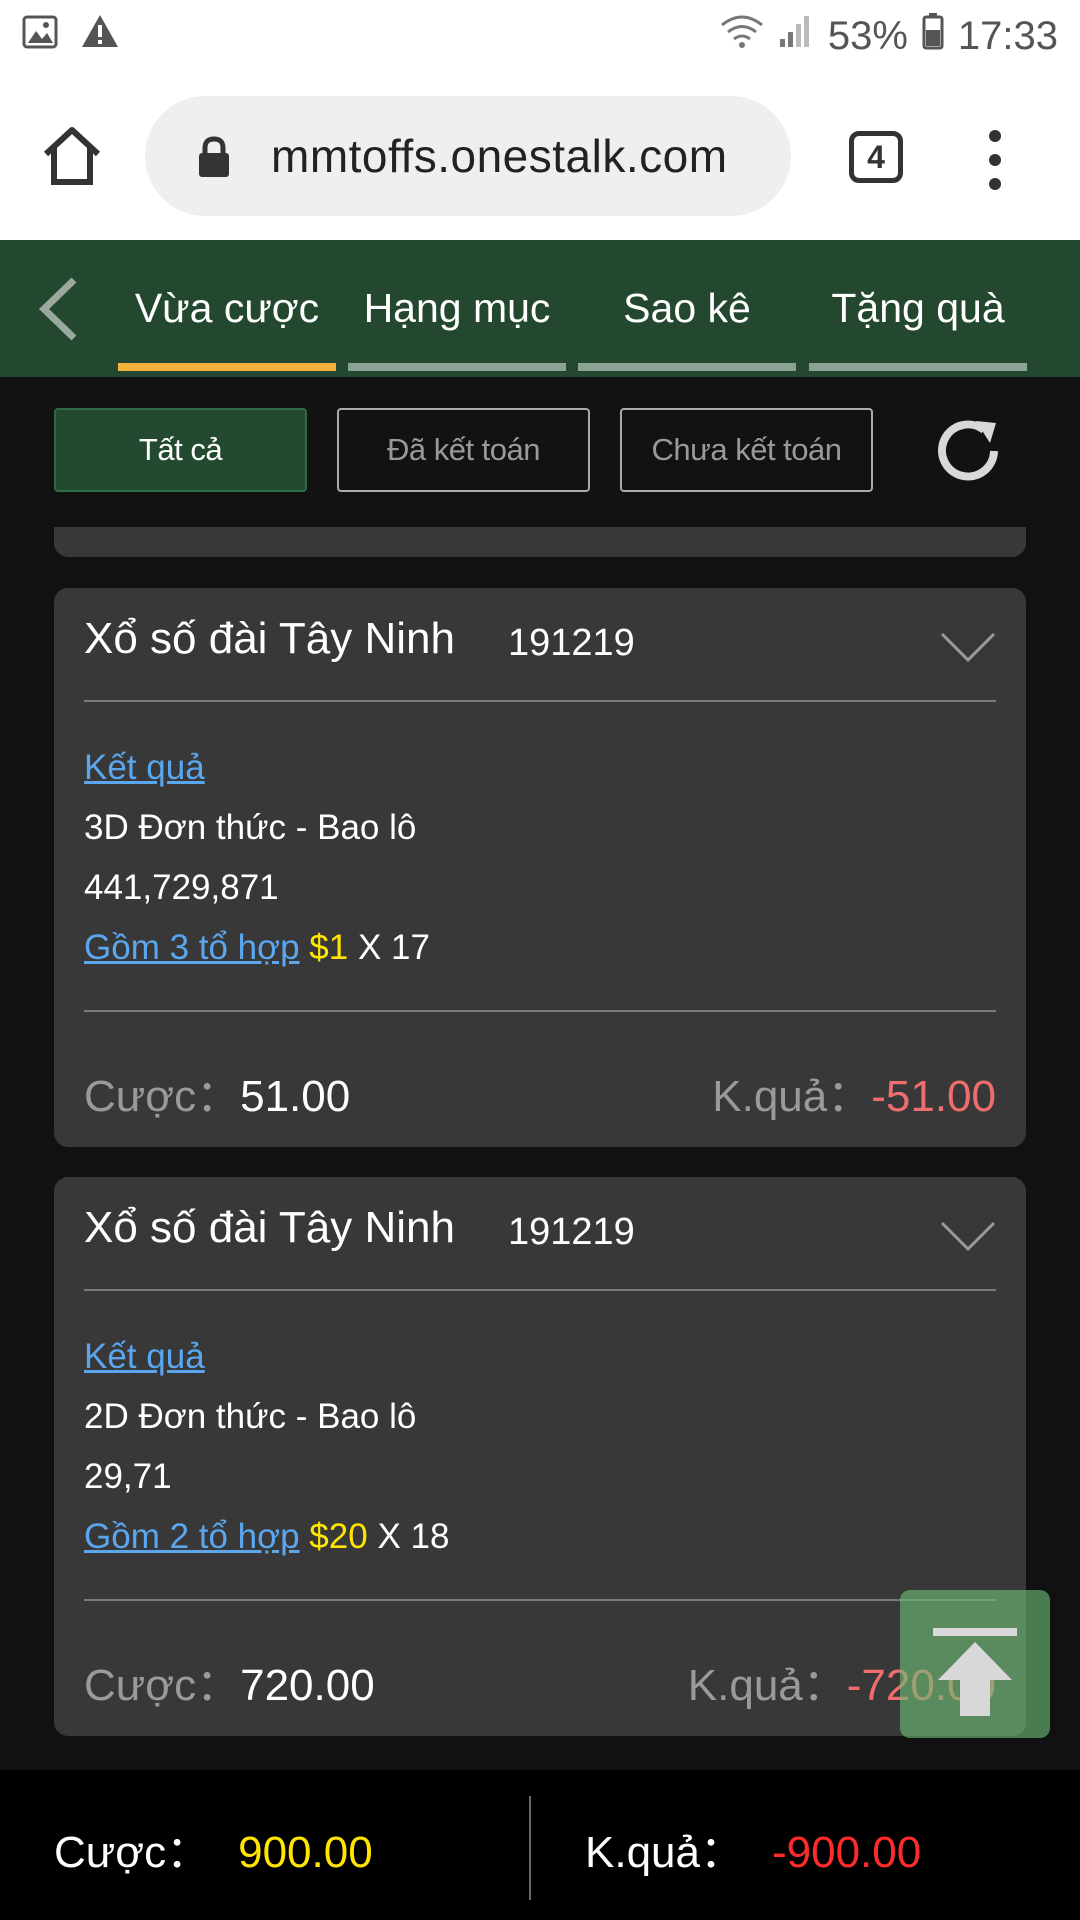 This screenshot has height=1920, width=1080. What do you see at coordinates (463, 450) in the screenshot?
I see `filter-settled-button: Đã kết toán` at bounding box center [463, 450].